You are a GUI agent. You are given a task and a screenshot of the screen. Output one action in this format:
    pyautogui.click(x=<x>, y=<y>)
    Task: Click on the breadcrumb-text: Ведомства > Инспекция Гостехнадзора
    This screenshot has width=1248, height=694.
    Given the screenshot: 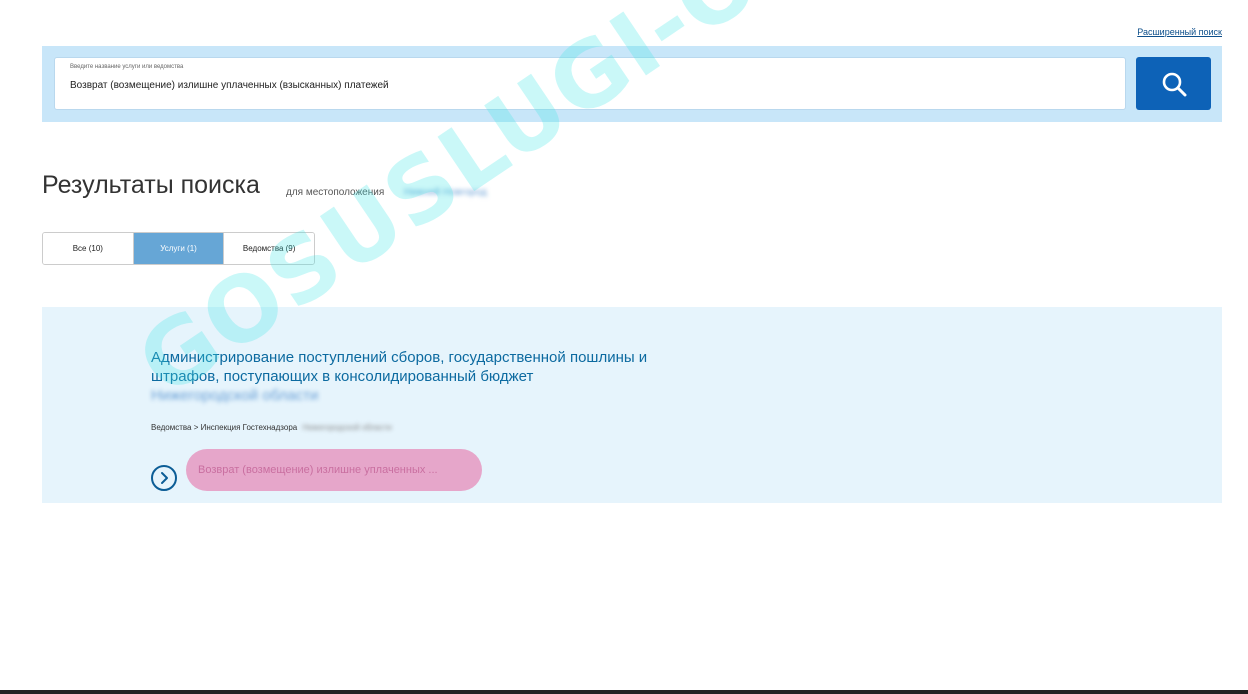 What is the action you would take?
    pyautogui.click(x=224, y=427)
    